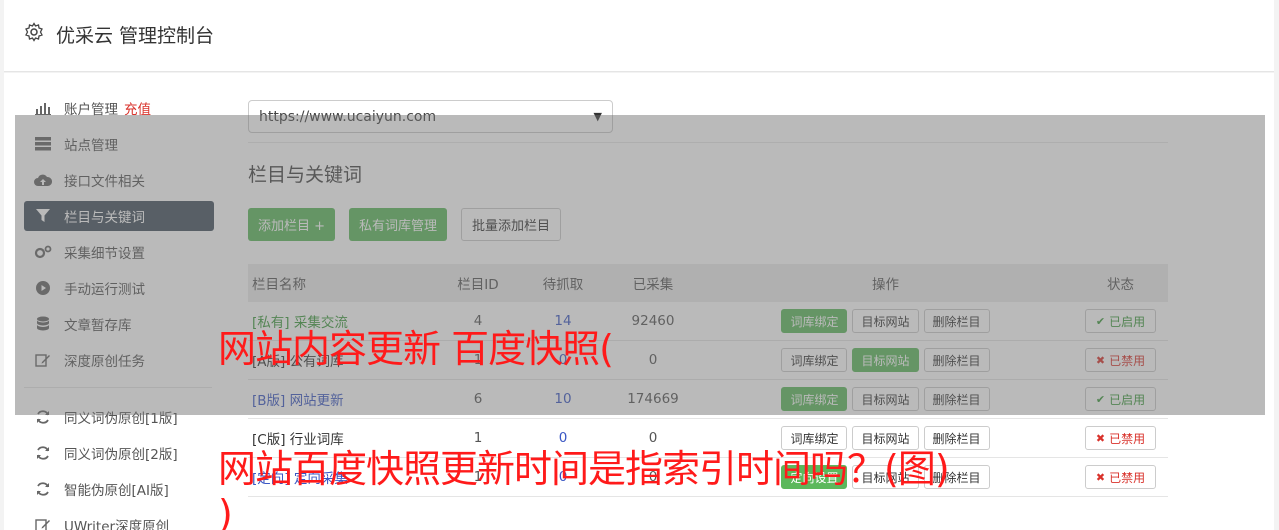 The height and width of the screenshot is (530, 1279). I want to click on sidebar-item-label: 智能伪原创[AI版], so click(116, 491).